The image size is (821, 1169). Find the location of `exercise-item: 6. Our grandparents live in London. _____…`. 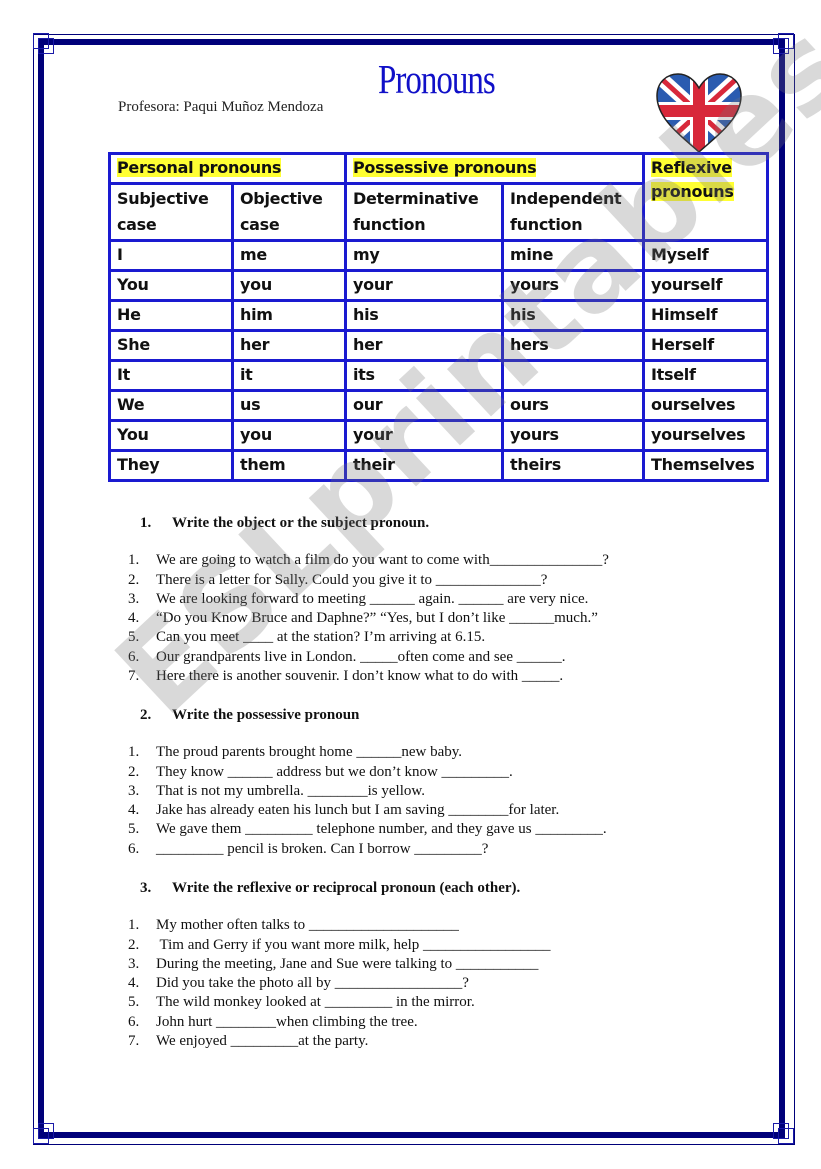

exercise-item: 6. Our grandparents live in London. _____… is located at coordinates (368, 657).